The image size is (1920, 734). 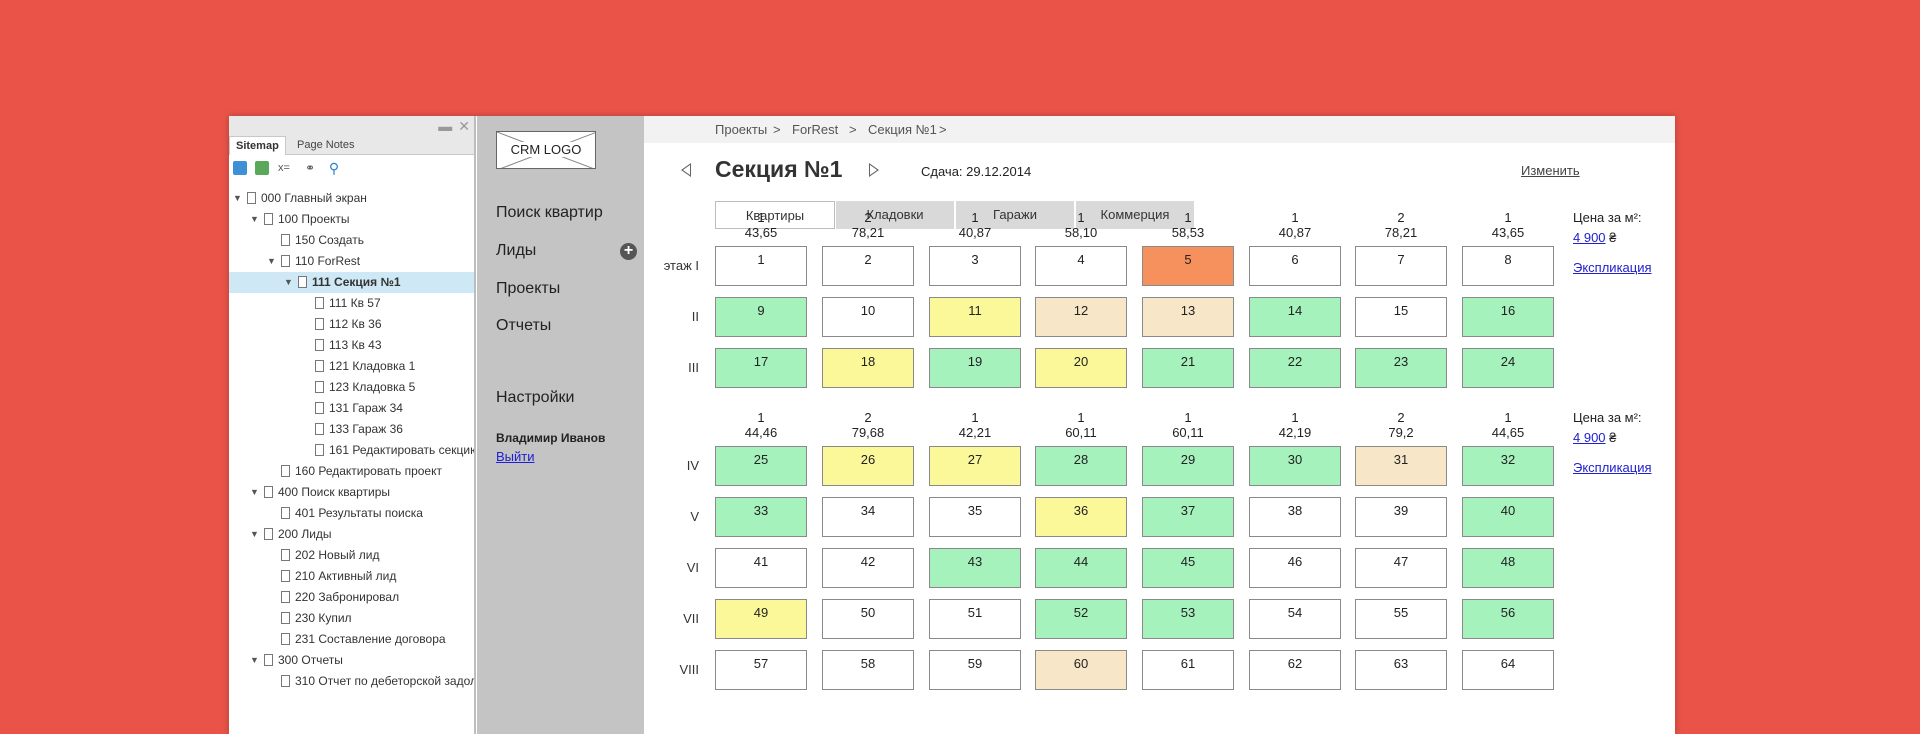 What do you see at coordinates (1295, 619) in the screenshot?
I see `apartment-cell: 54` at bounding box center [1295, 619].